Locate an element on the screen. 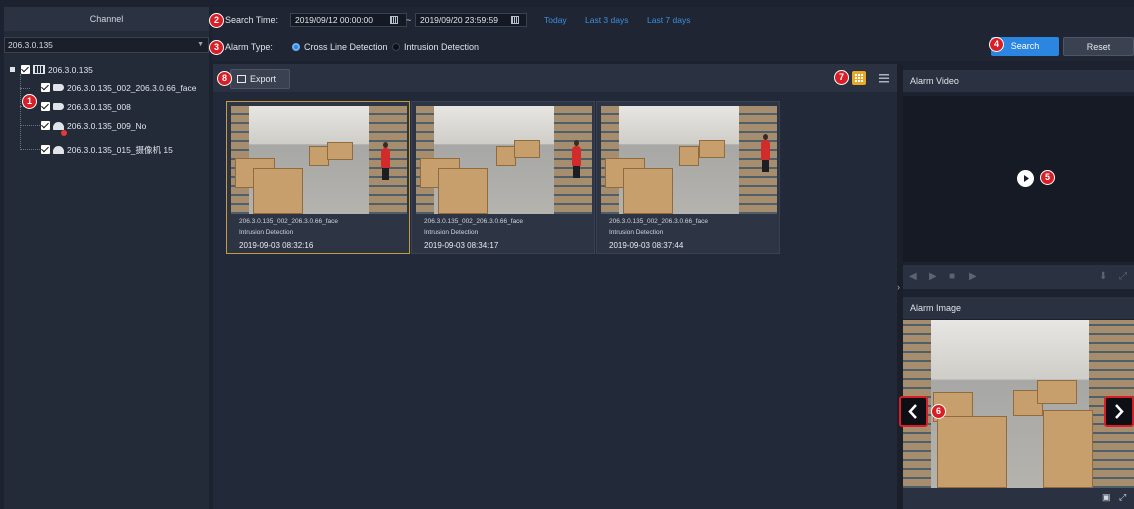 Image resolution: width=1134 pixels, height=509 pixels. callout-8: 8 is located at coordinates (224, 78).